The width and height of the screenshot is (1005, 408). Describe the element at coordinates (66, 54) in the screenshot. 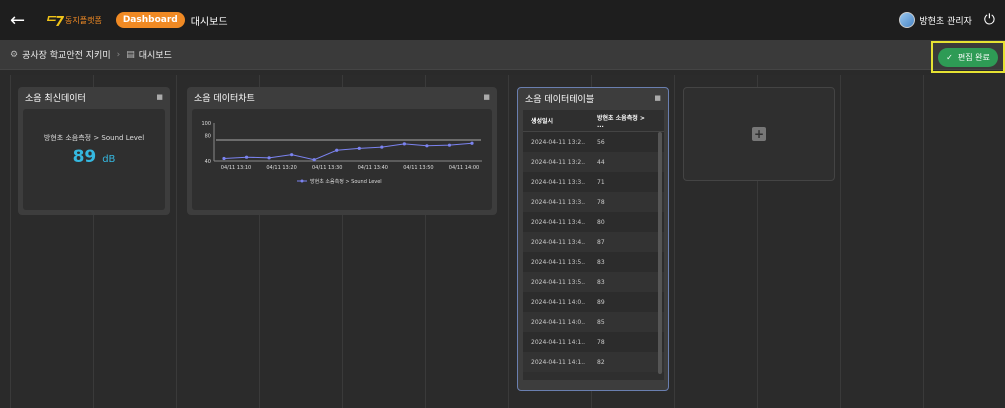

I see `breadcrumb-root: 공사장 학교안전 지키미` at that location.